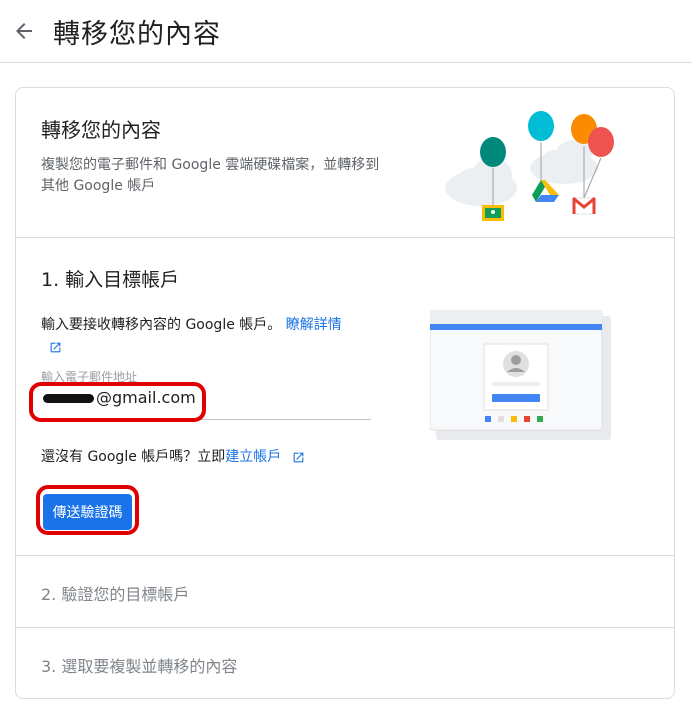  What do you see at coordinates (541, 126) in the screenshot?
I see `cyan-balloon-icon` at bounding box center [541, 126].